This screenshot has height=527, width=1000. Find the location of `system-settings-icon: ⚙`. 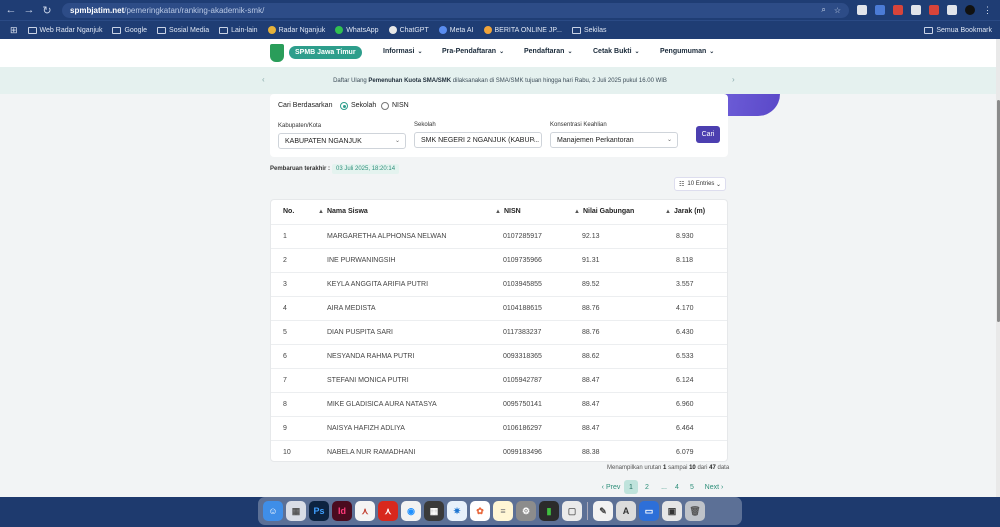

system-settings-icon: ⚙ is located at coordinates (526, 511).